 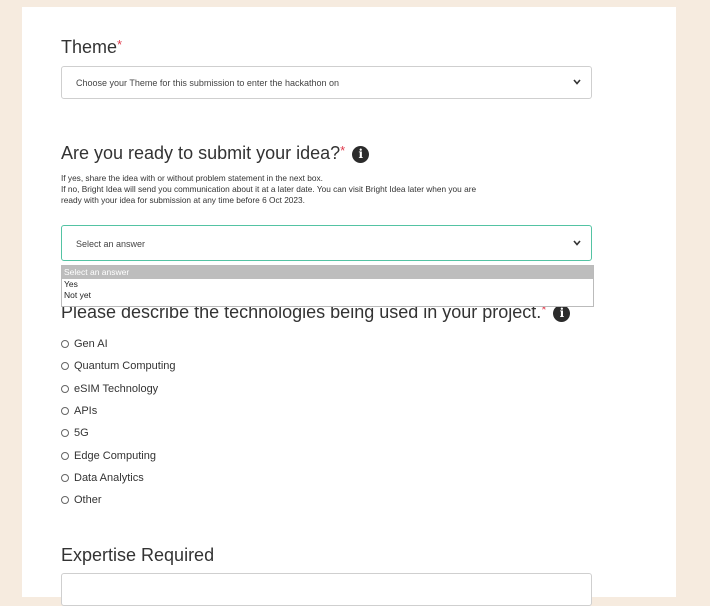 I want to click on expertise-select, so click(x=326, y=589).